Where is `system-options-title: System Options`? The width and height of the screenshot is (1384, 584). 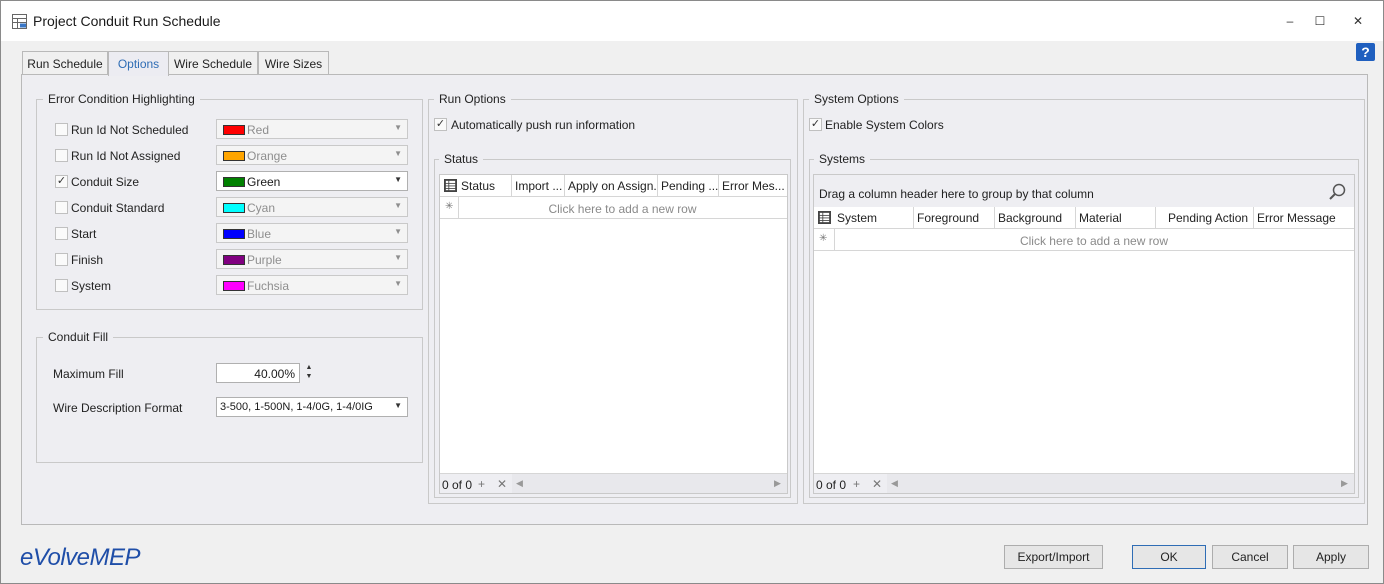
system-options-title: System Options is located at coordinates (856, 99).